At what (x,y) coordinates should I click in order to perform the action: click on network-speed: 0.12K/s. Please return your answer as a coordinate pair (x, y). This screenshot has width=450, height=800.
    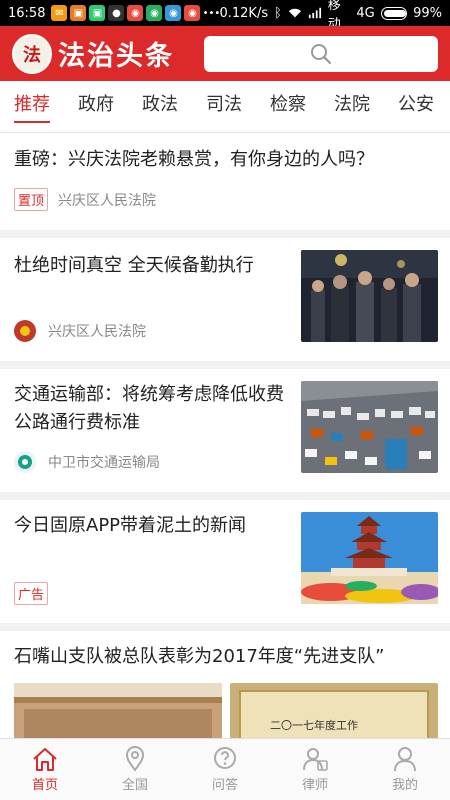
    Looking at the image, I should click on (244, 13).